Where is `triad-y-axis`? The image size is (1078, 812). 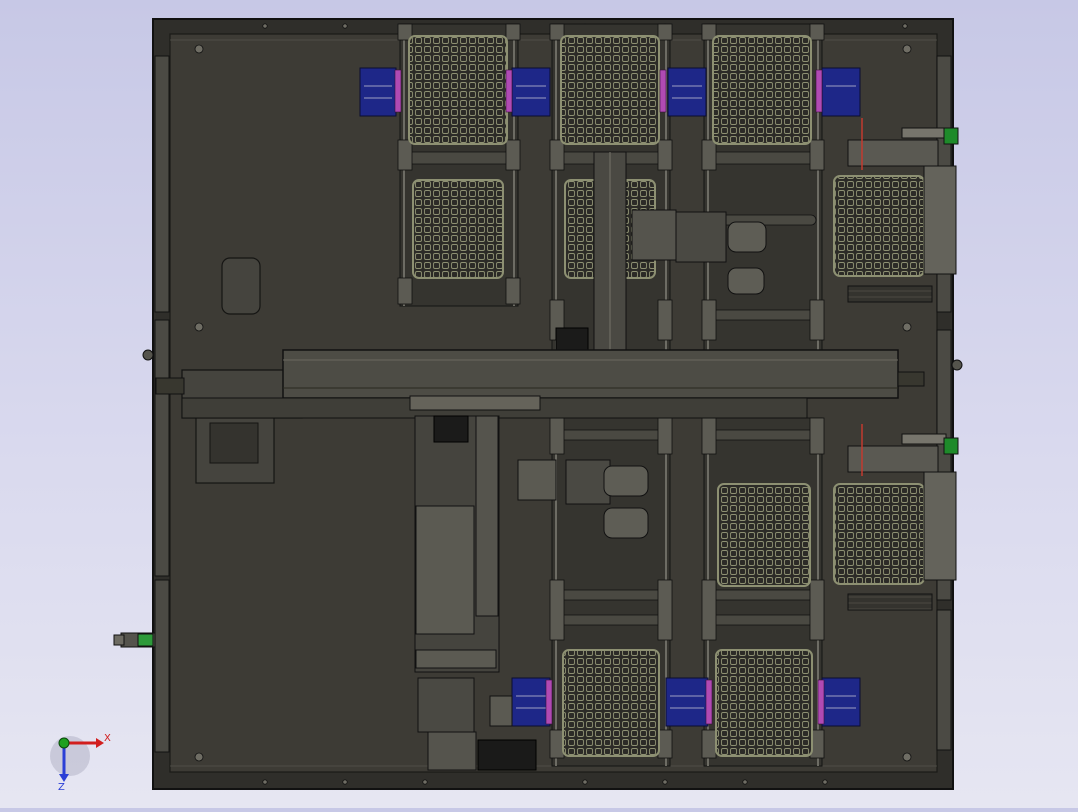
triad-y-axis is located at coordinates (64, 743).